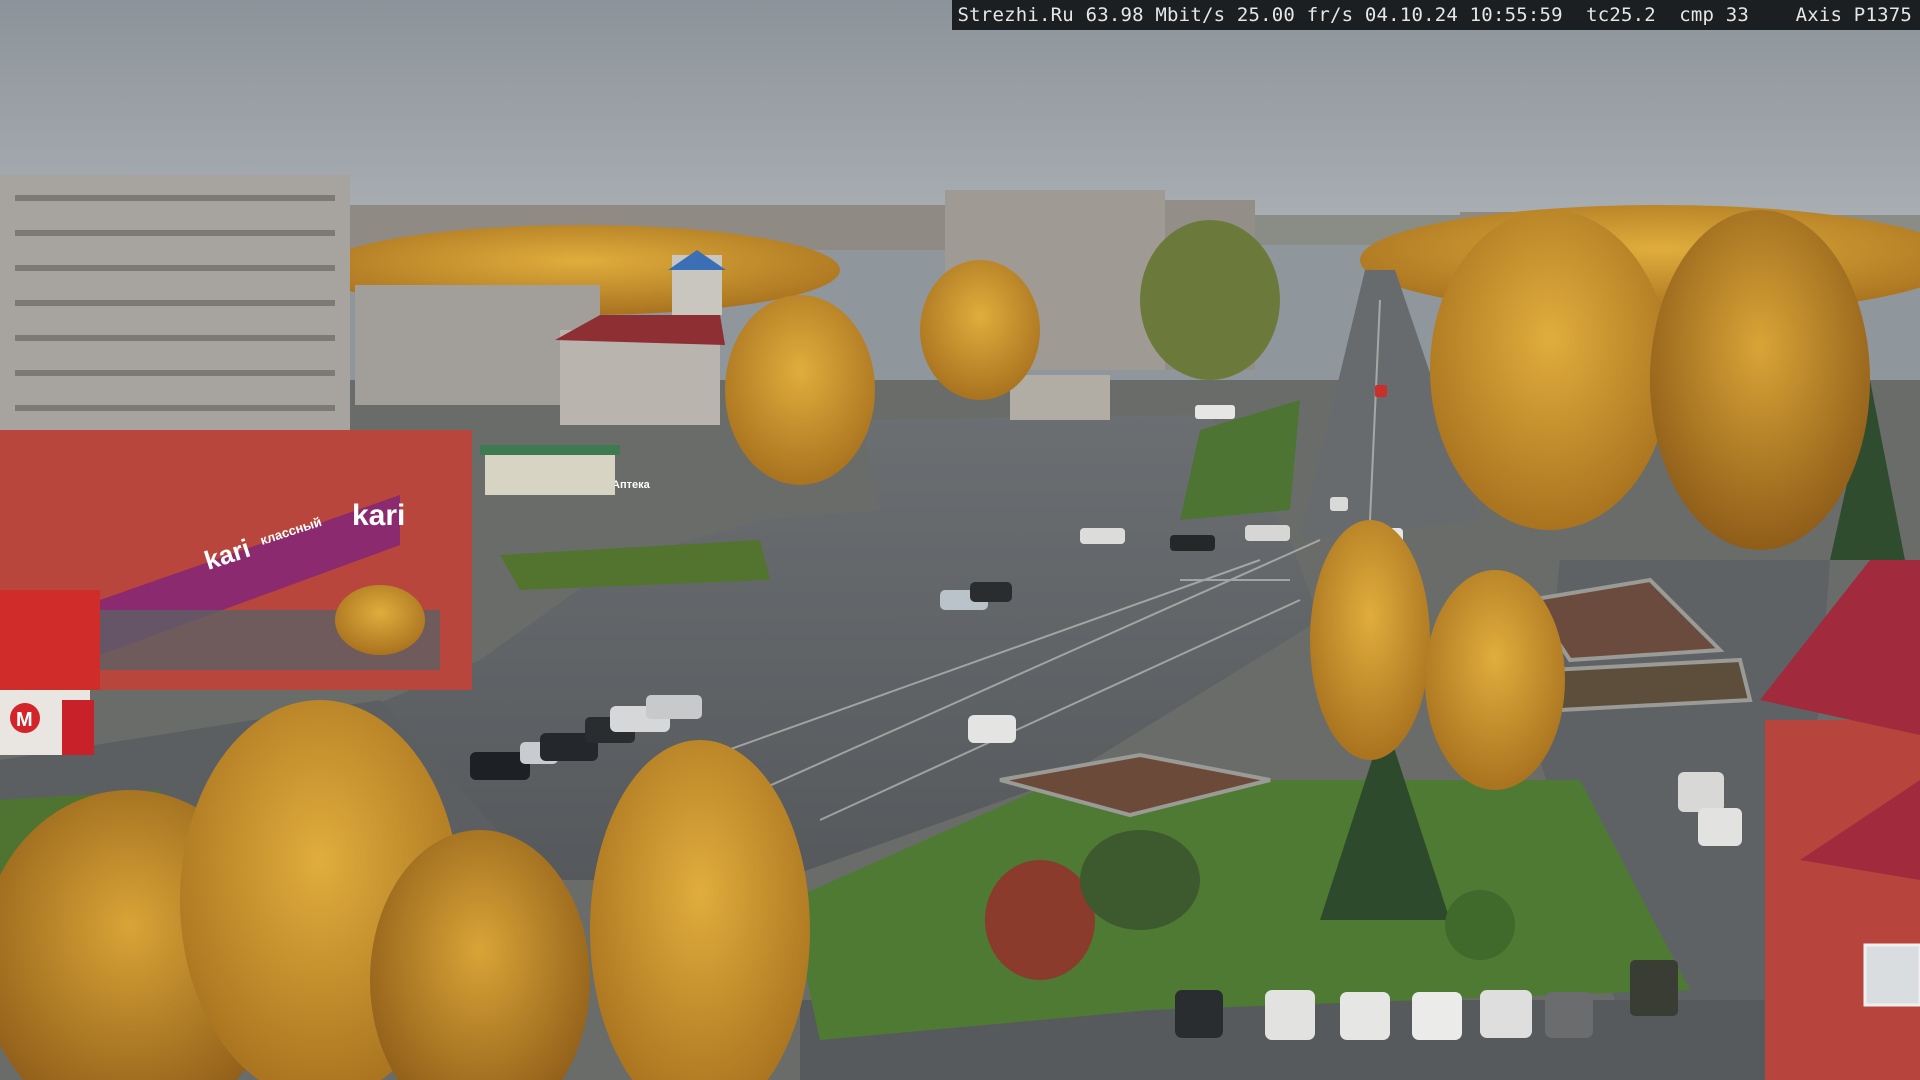 The image size is (1920, 1080). Describe the element at coordinates (1891, 975) in the screenshot. I see `right-building-window` at that location.